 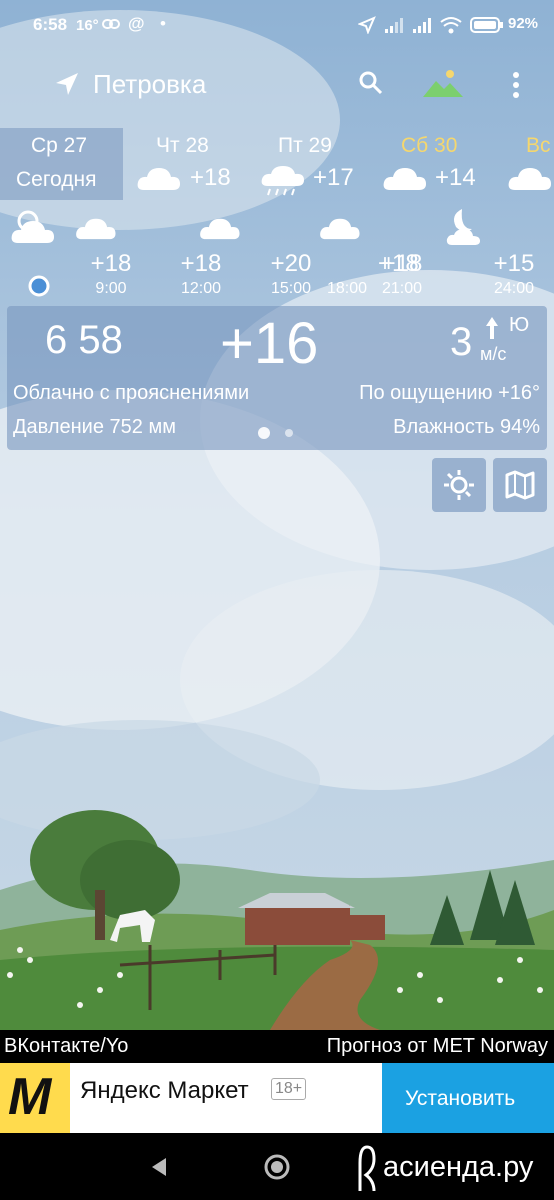 I want to click on humidity-text: Влажность 94%, so click(x=466, y=427).